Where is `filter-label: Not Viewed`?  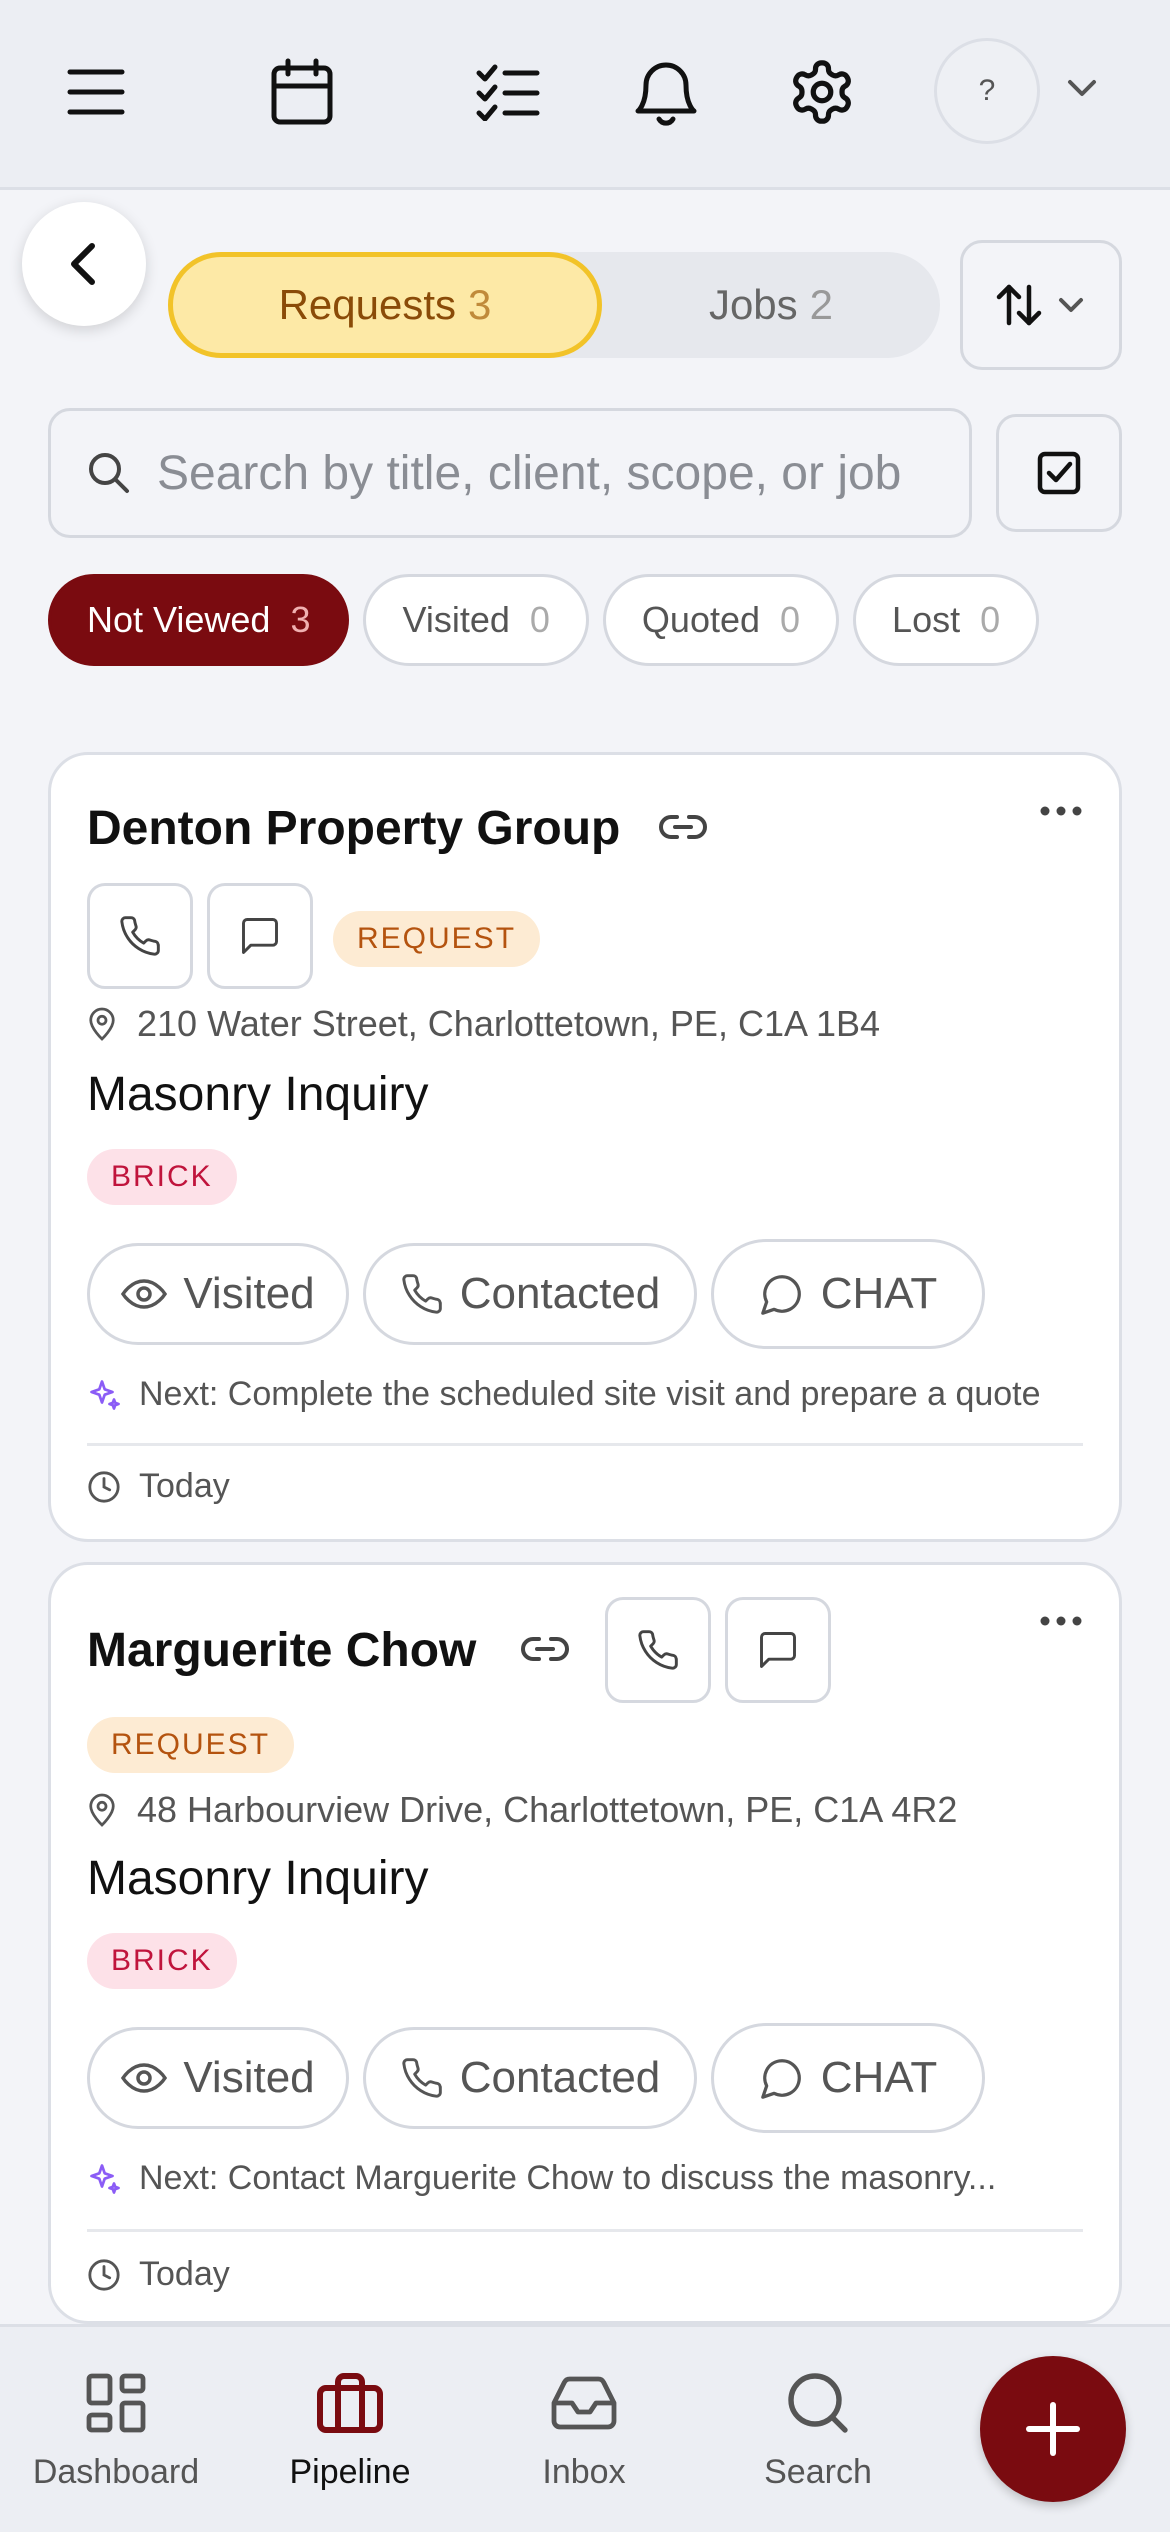
filter-label: Not Viewed is located at coordinates (179, 619).